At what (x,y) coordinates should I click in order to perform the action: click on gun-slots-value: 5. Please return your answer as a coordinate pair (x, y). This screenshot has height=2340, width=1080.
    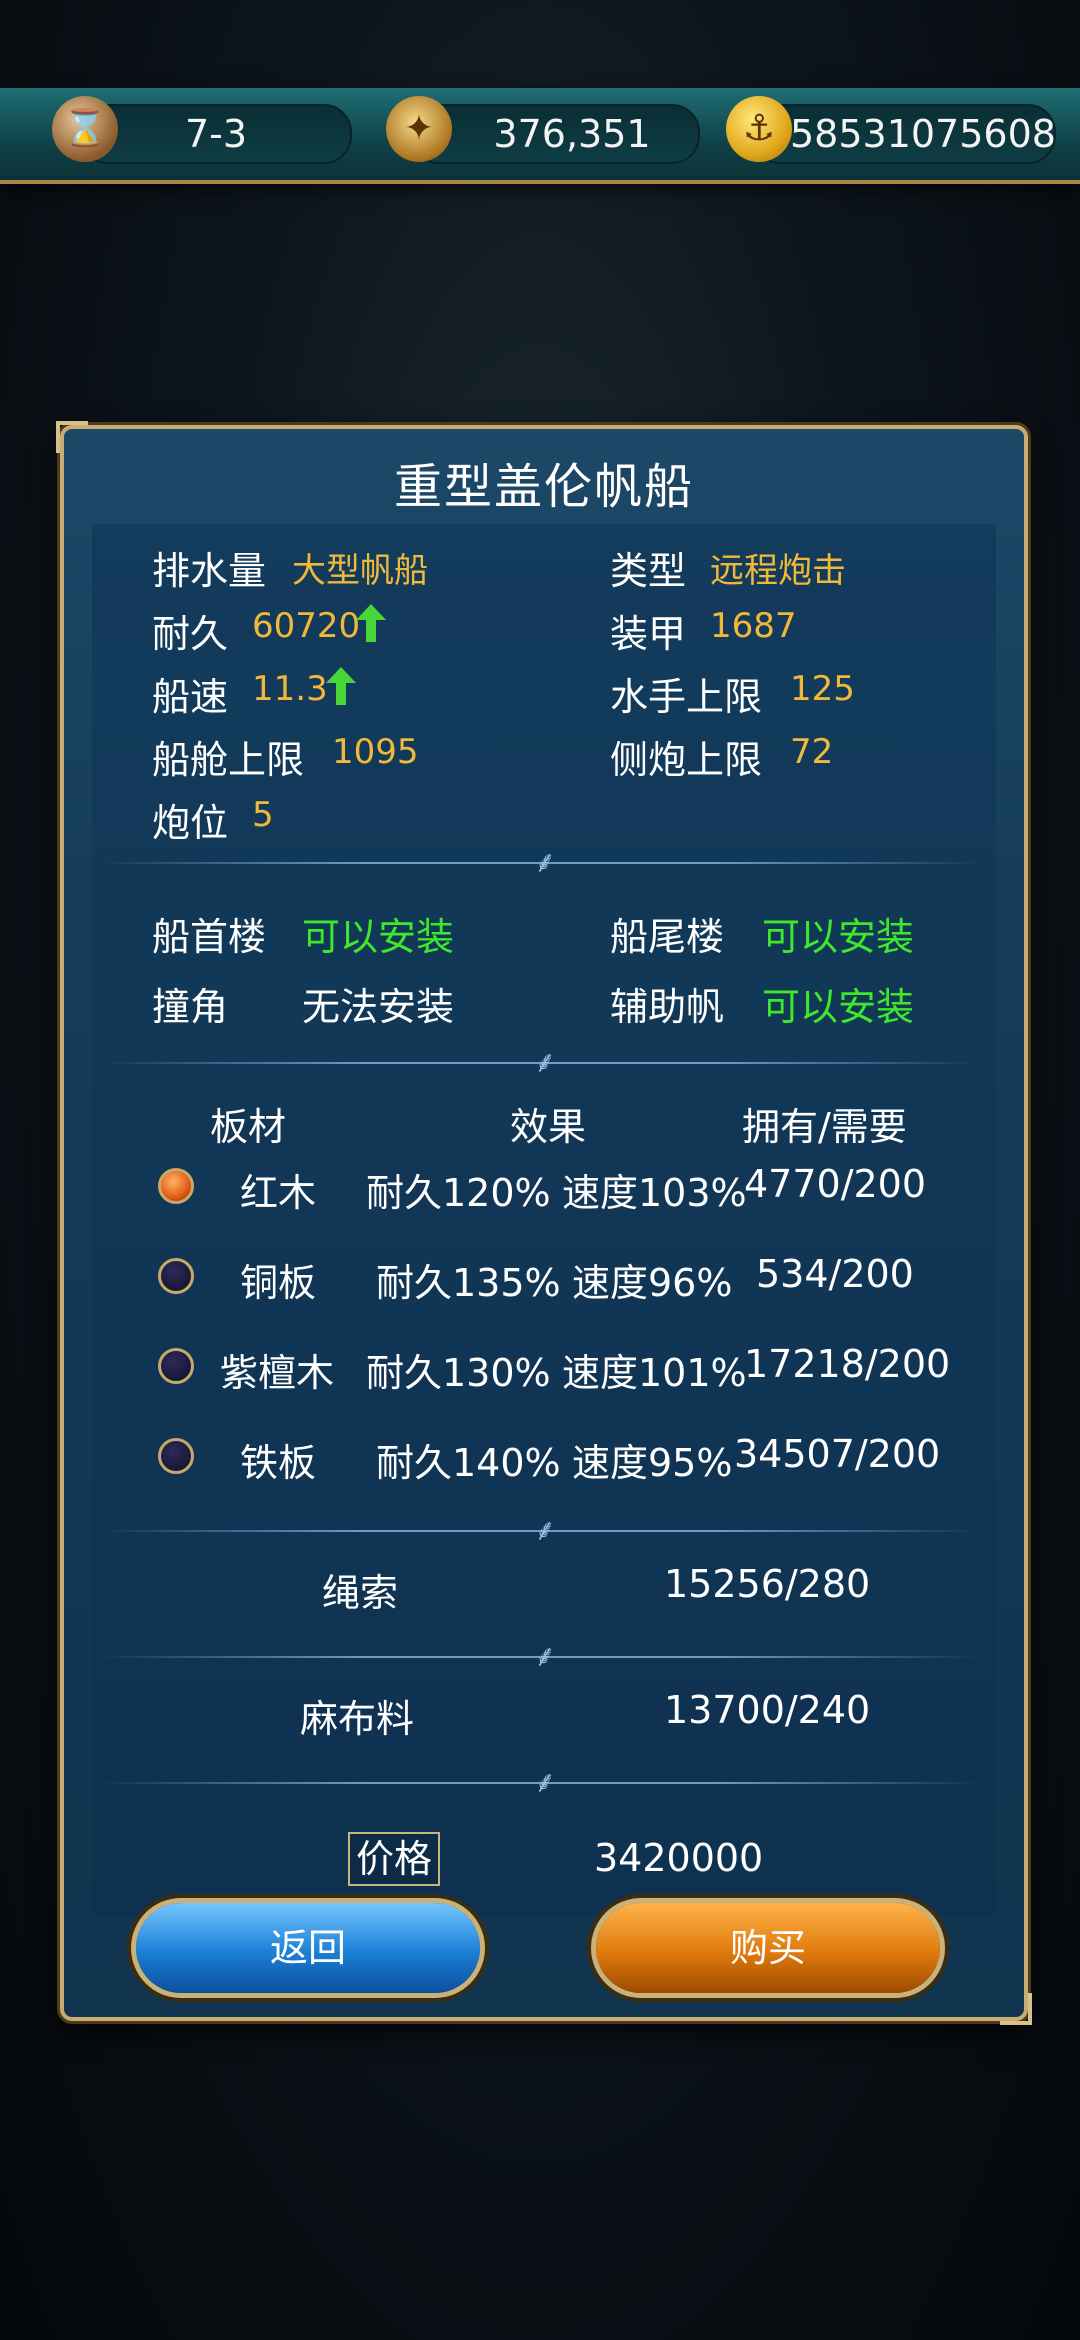
    Looking at the image, I should click on (263, 815).